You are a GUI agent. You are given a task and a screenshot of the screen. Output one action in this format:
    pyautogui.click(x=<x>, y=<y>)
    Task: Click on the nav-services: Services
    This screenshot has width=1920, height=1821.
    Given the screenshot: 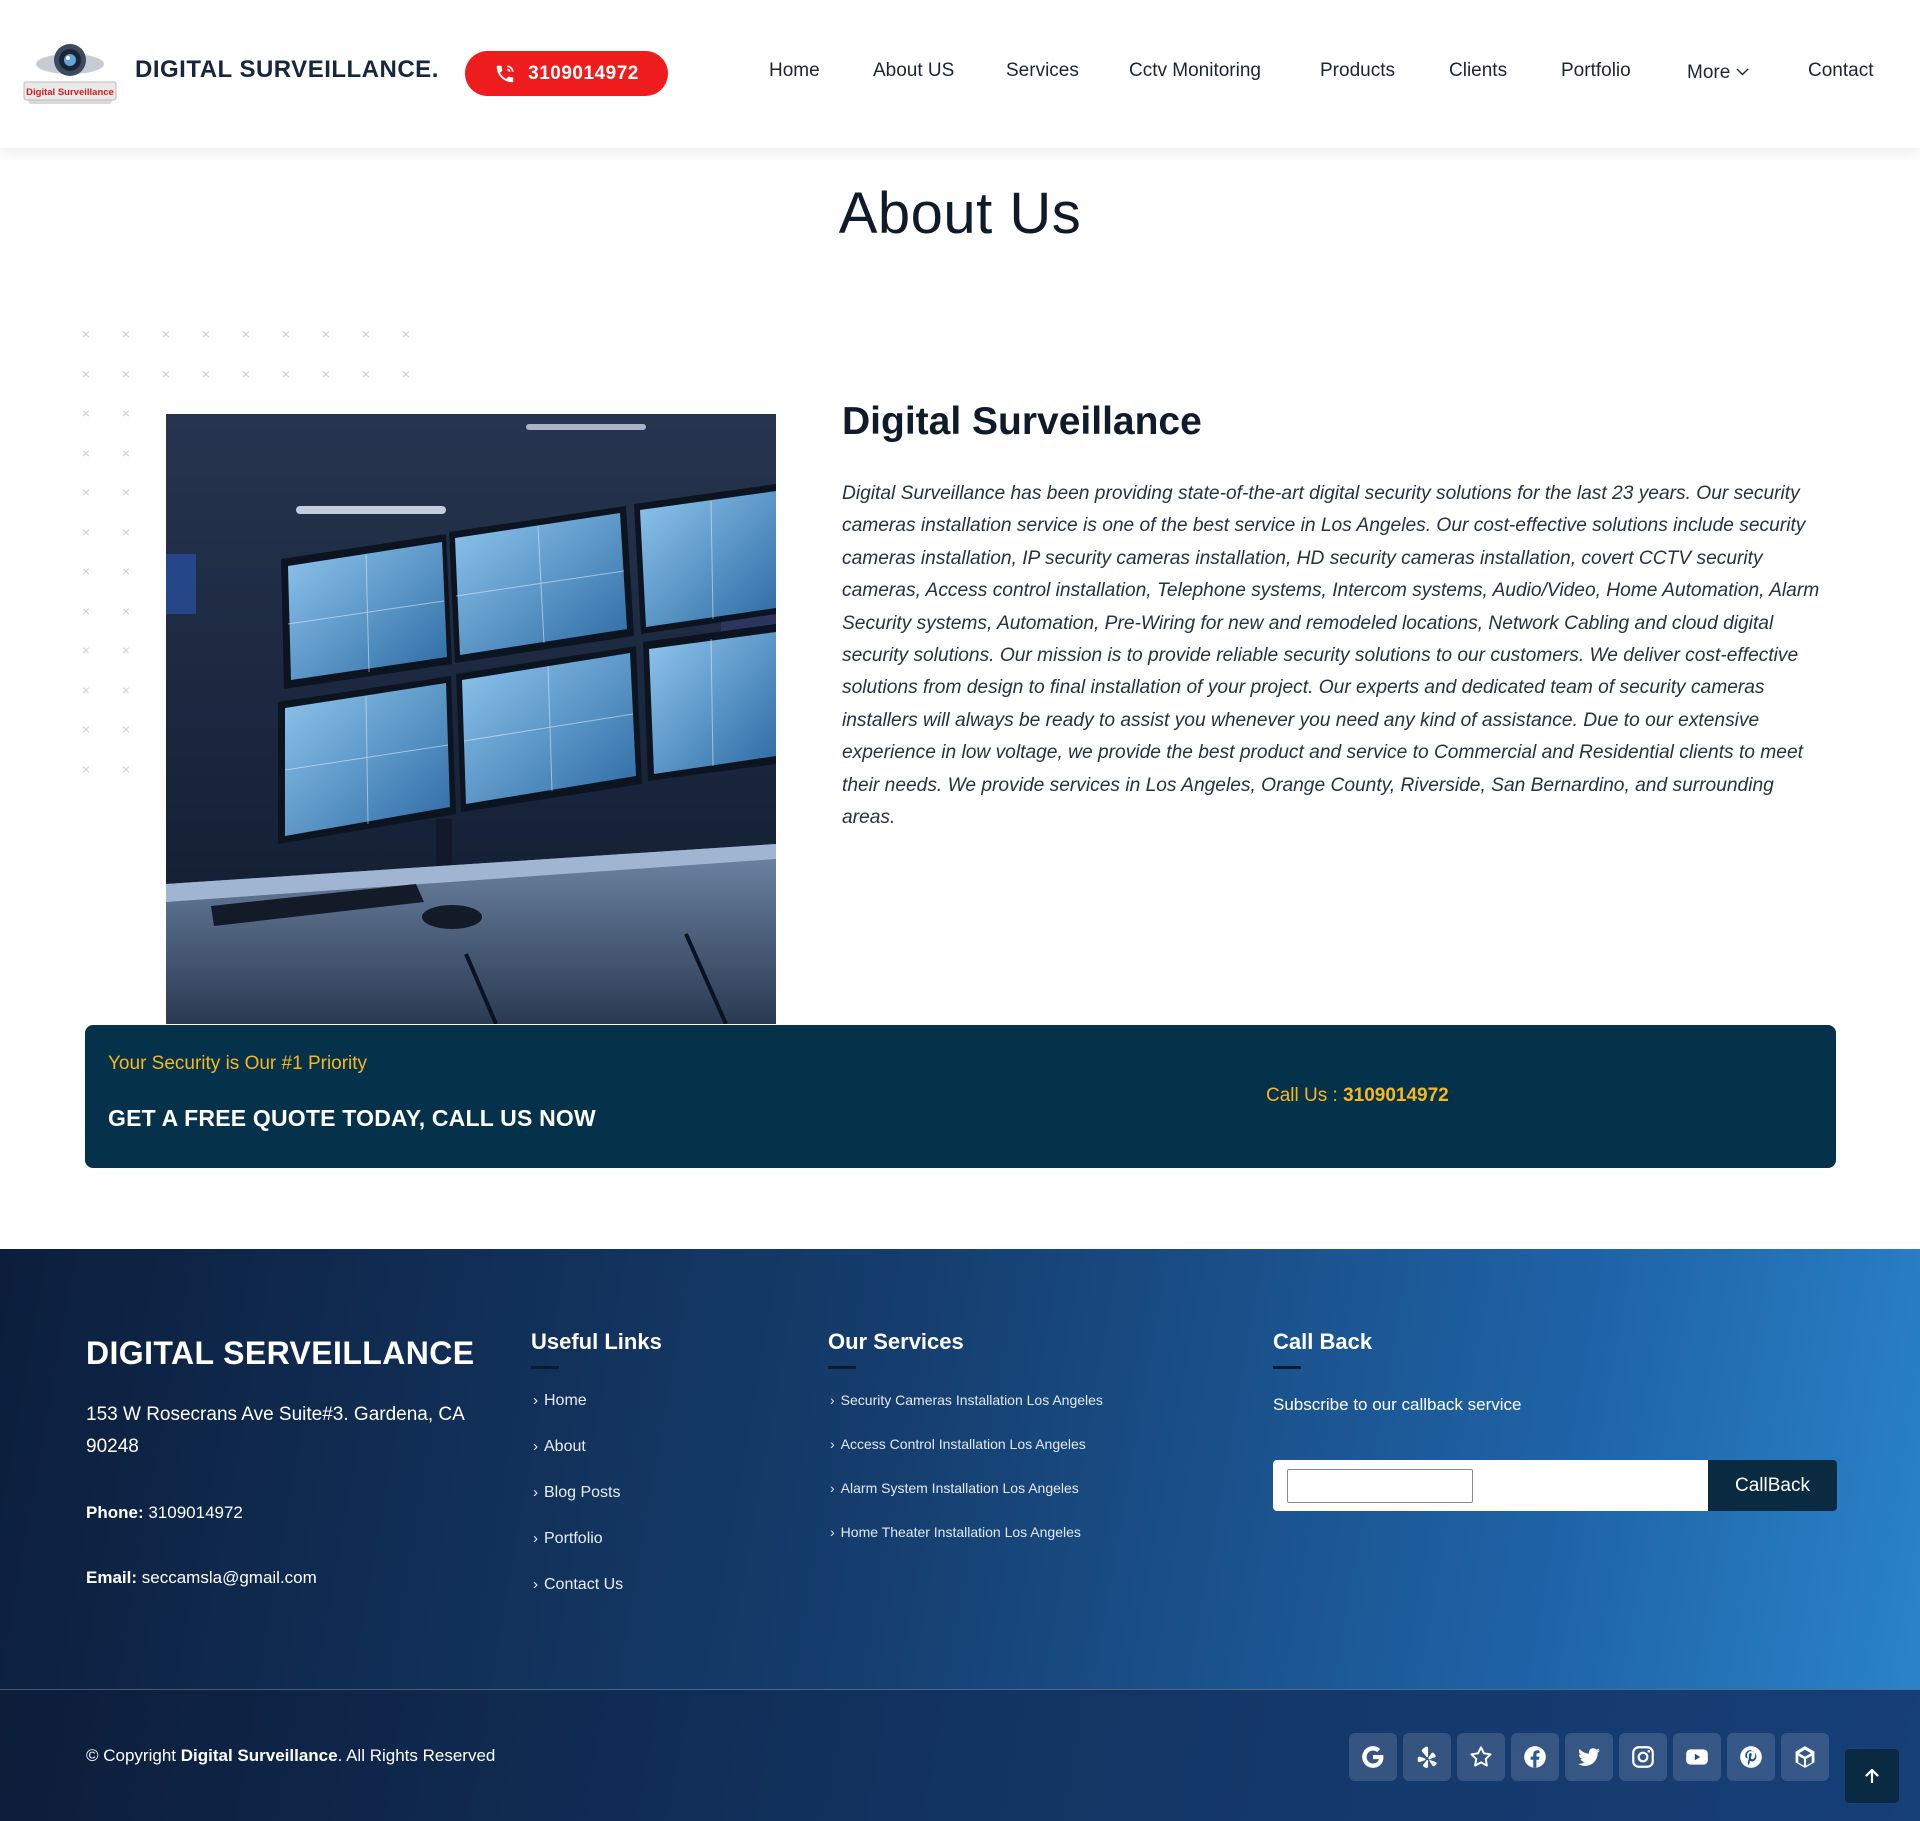 What is the action you would take?
    pyautogui.click(x=1042, y=71)
    